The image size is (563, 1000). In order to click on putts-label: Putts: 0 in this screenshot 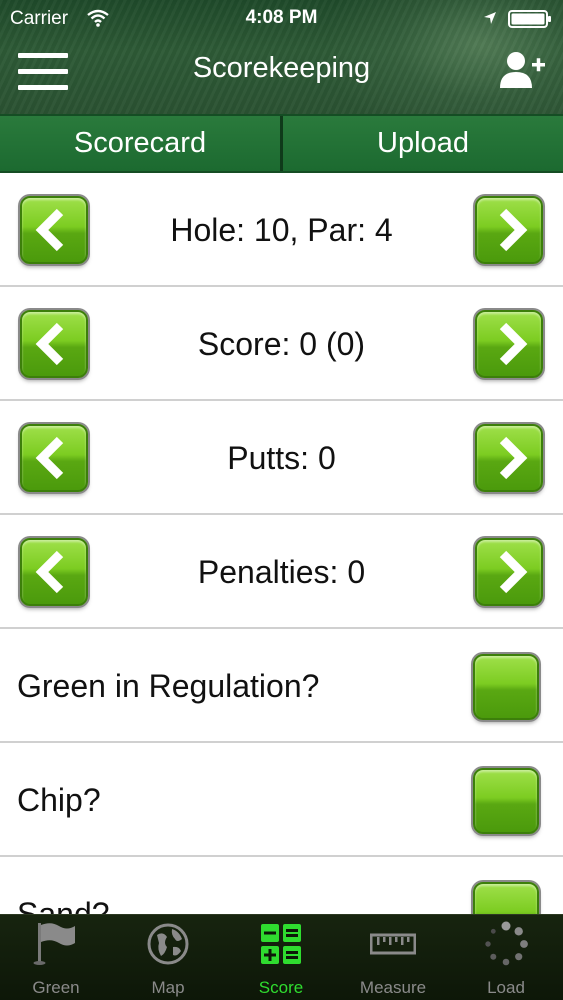, I will do `click(281, 457)`.